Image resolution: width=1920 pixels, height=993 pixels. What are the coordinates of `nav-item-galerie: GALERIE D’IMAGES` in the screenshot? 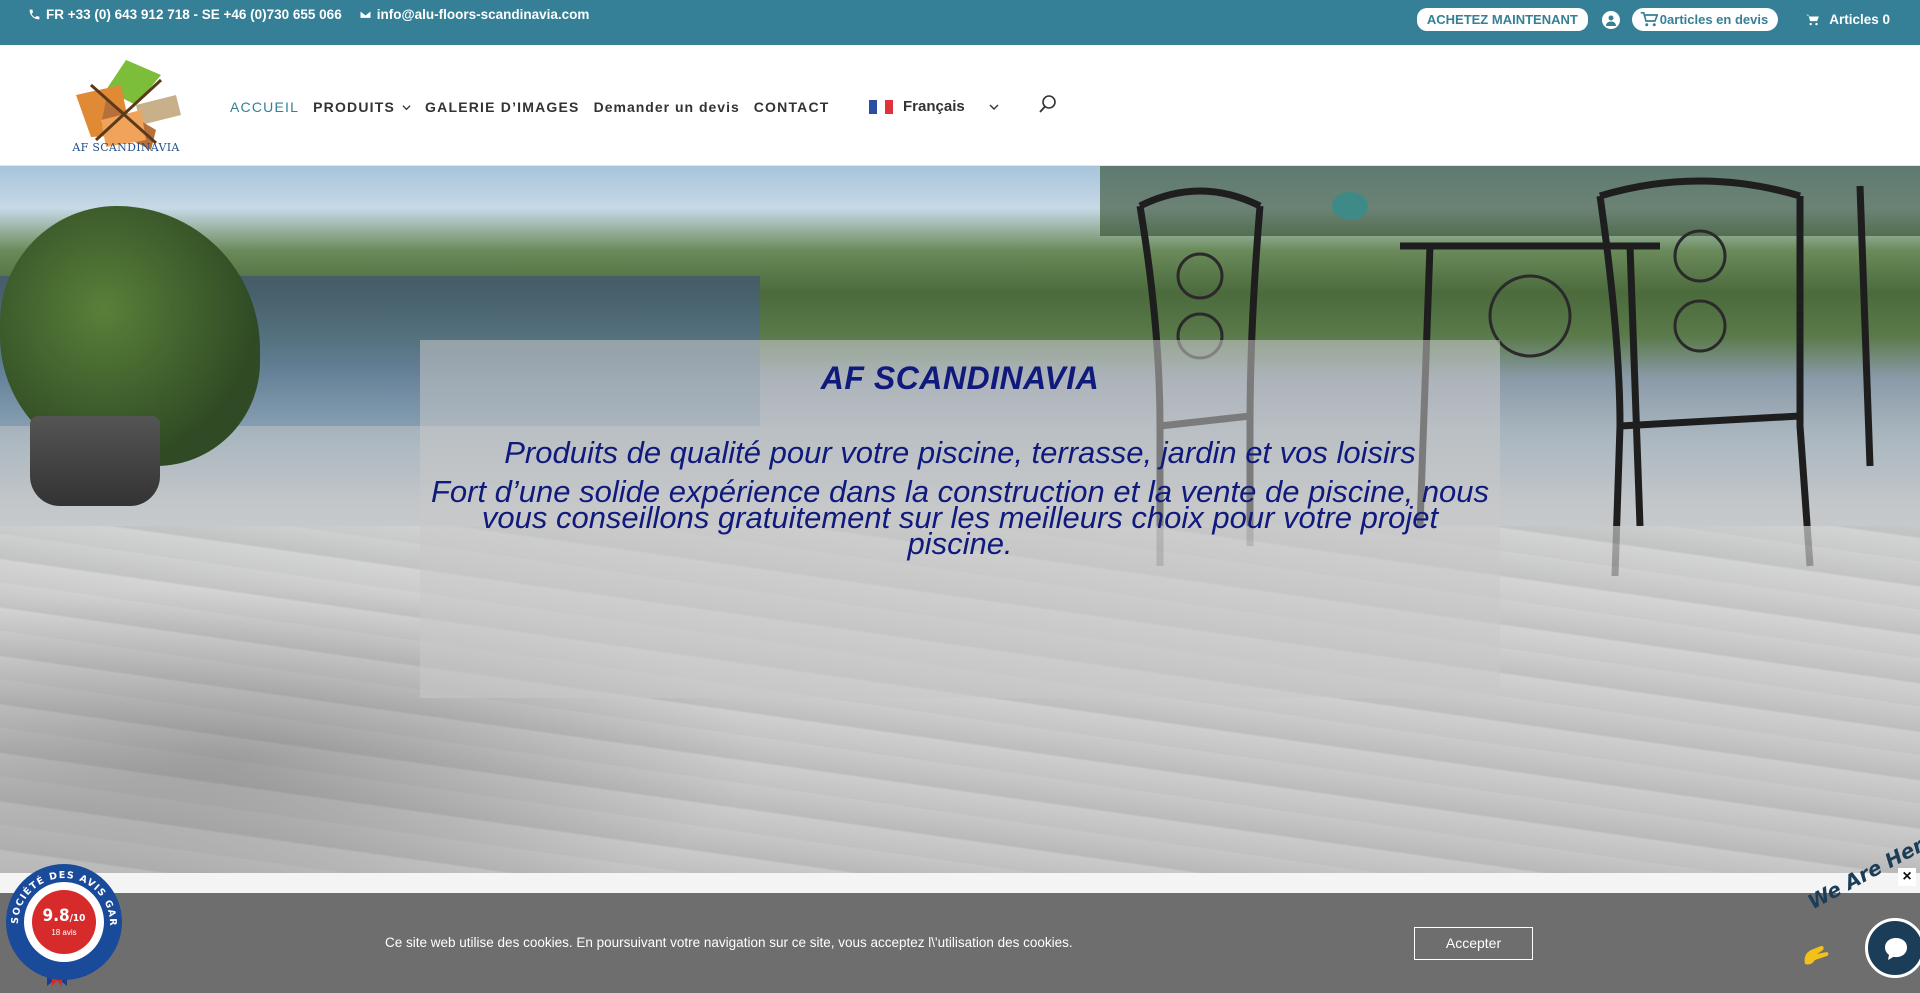 It's located at (502, 107).